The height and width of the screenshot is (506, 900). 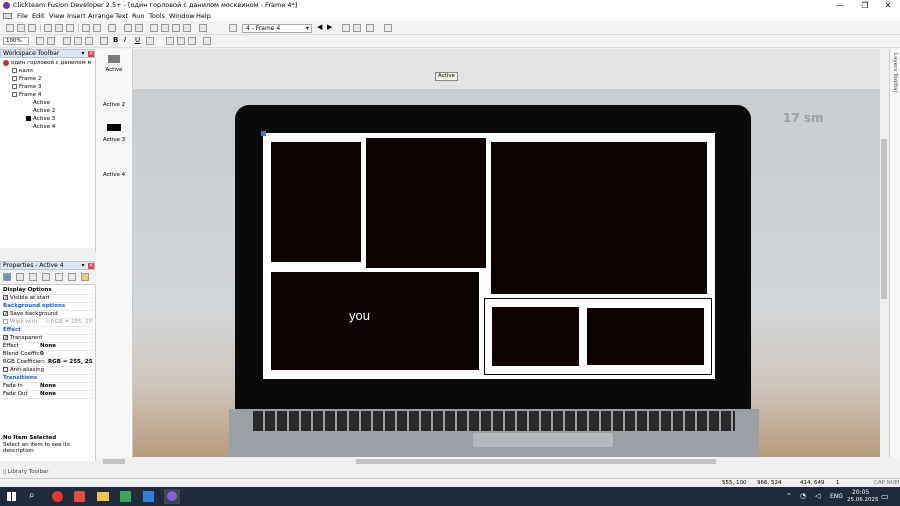 I want to click on clickteam-fusion-taskbar-button, so click(x=172, y=496).